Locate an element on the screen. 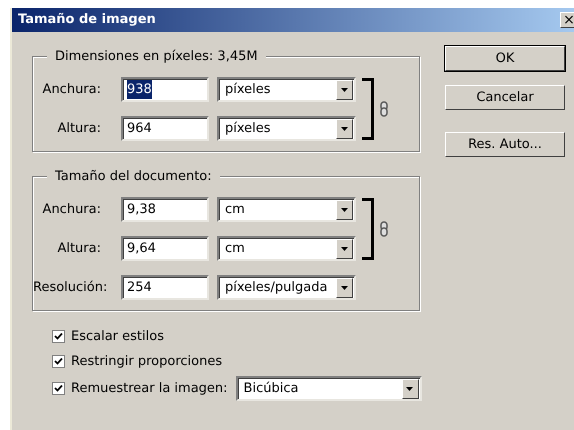 This screenshot has width=574, height=430. number-field: 254 is located at coordinates (165, 287).